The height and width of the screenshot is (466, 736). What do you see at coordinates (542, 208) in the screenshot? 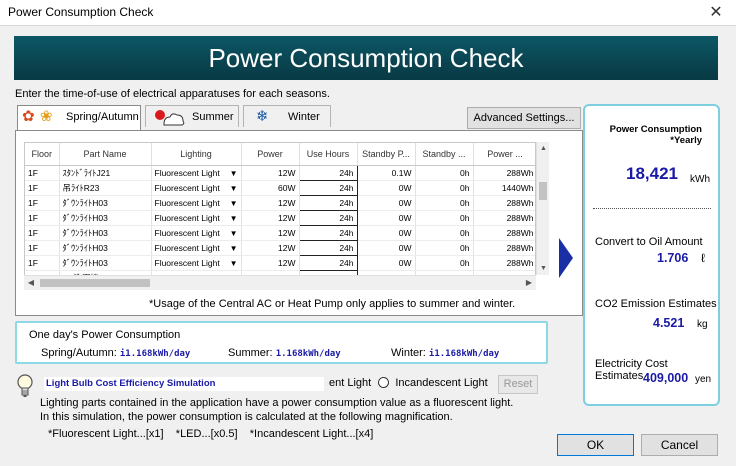
I see `vertical-scrollbar: ▲ ▼` at bounding box center [542, 208].